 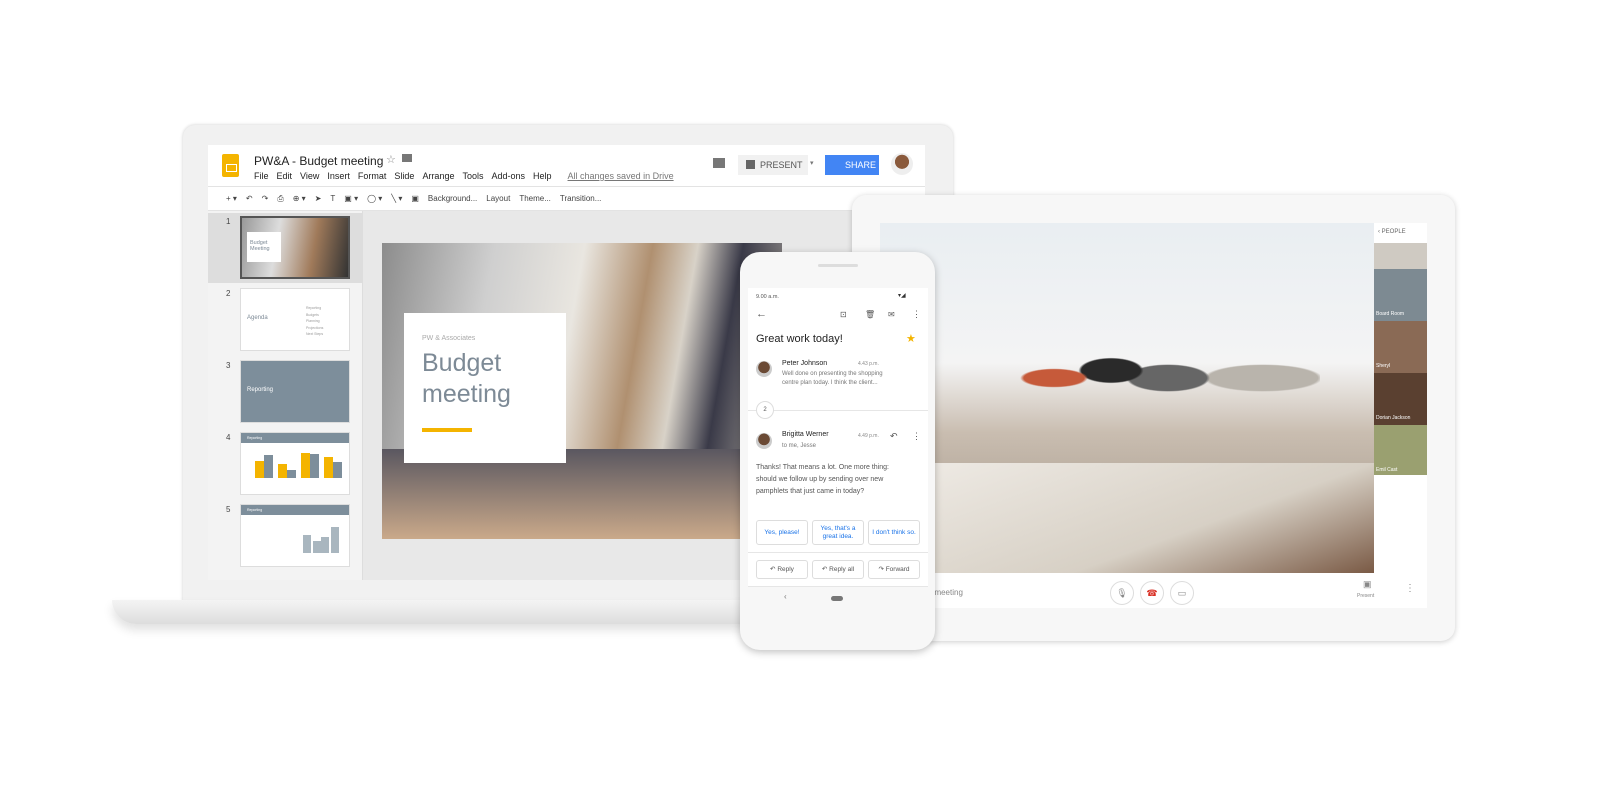 I want to click on camera-off-icon: ▭, so click(x=1182, y=593).